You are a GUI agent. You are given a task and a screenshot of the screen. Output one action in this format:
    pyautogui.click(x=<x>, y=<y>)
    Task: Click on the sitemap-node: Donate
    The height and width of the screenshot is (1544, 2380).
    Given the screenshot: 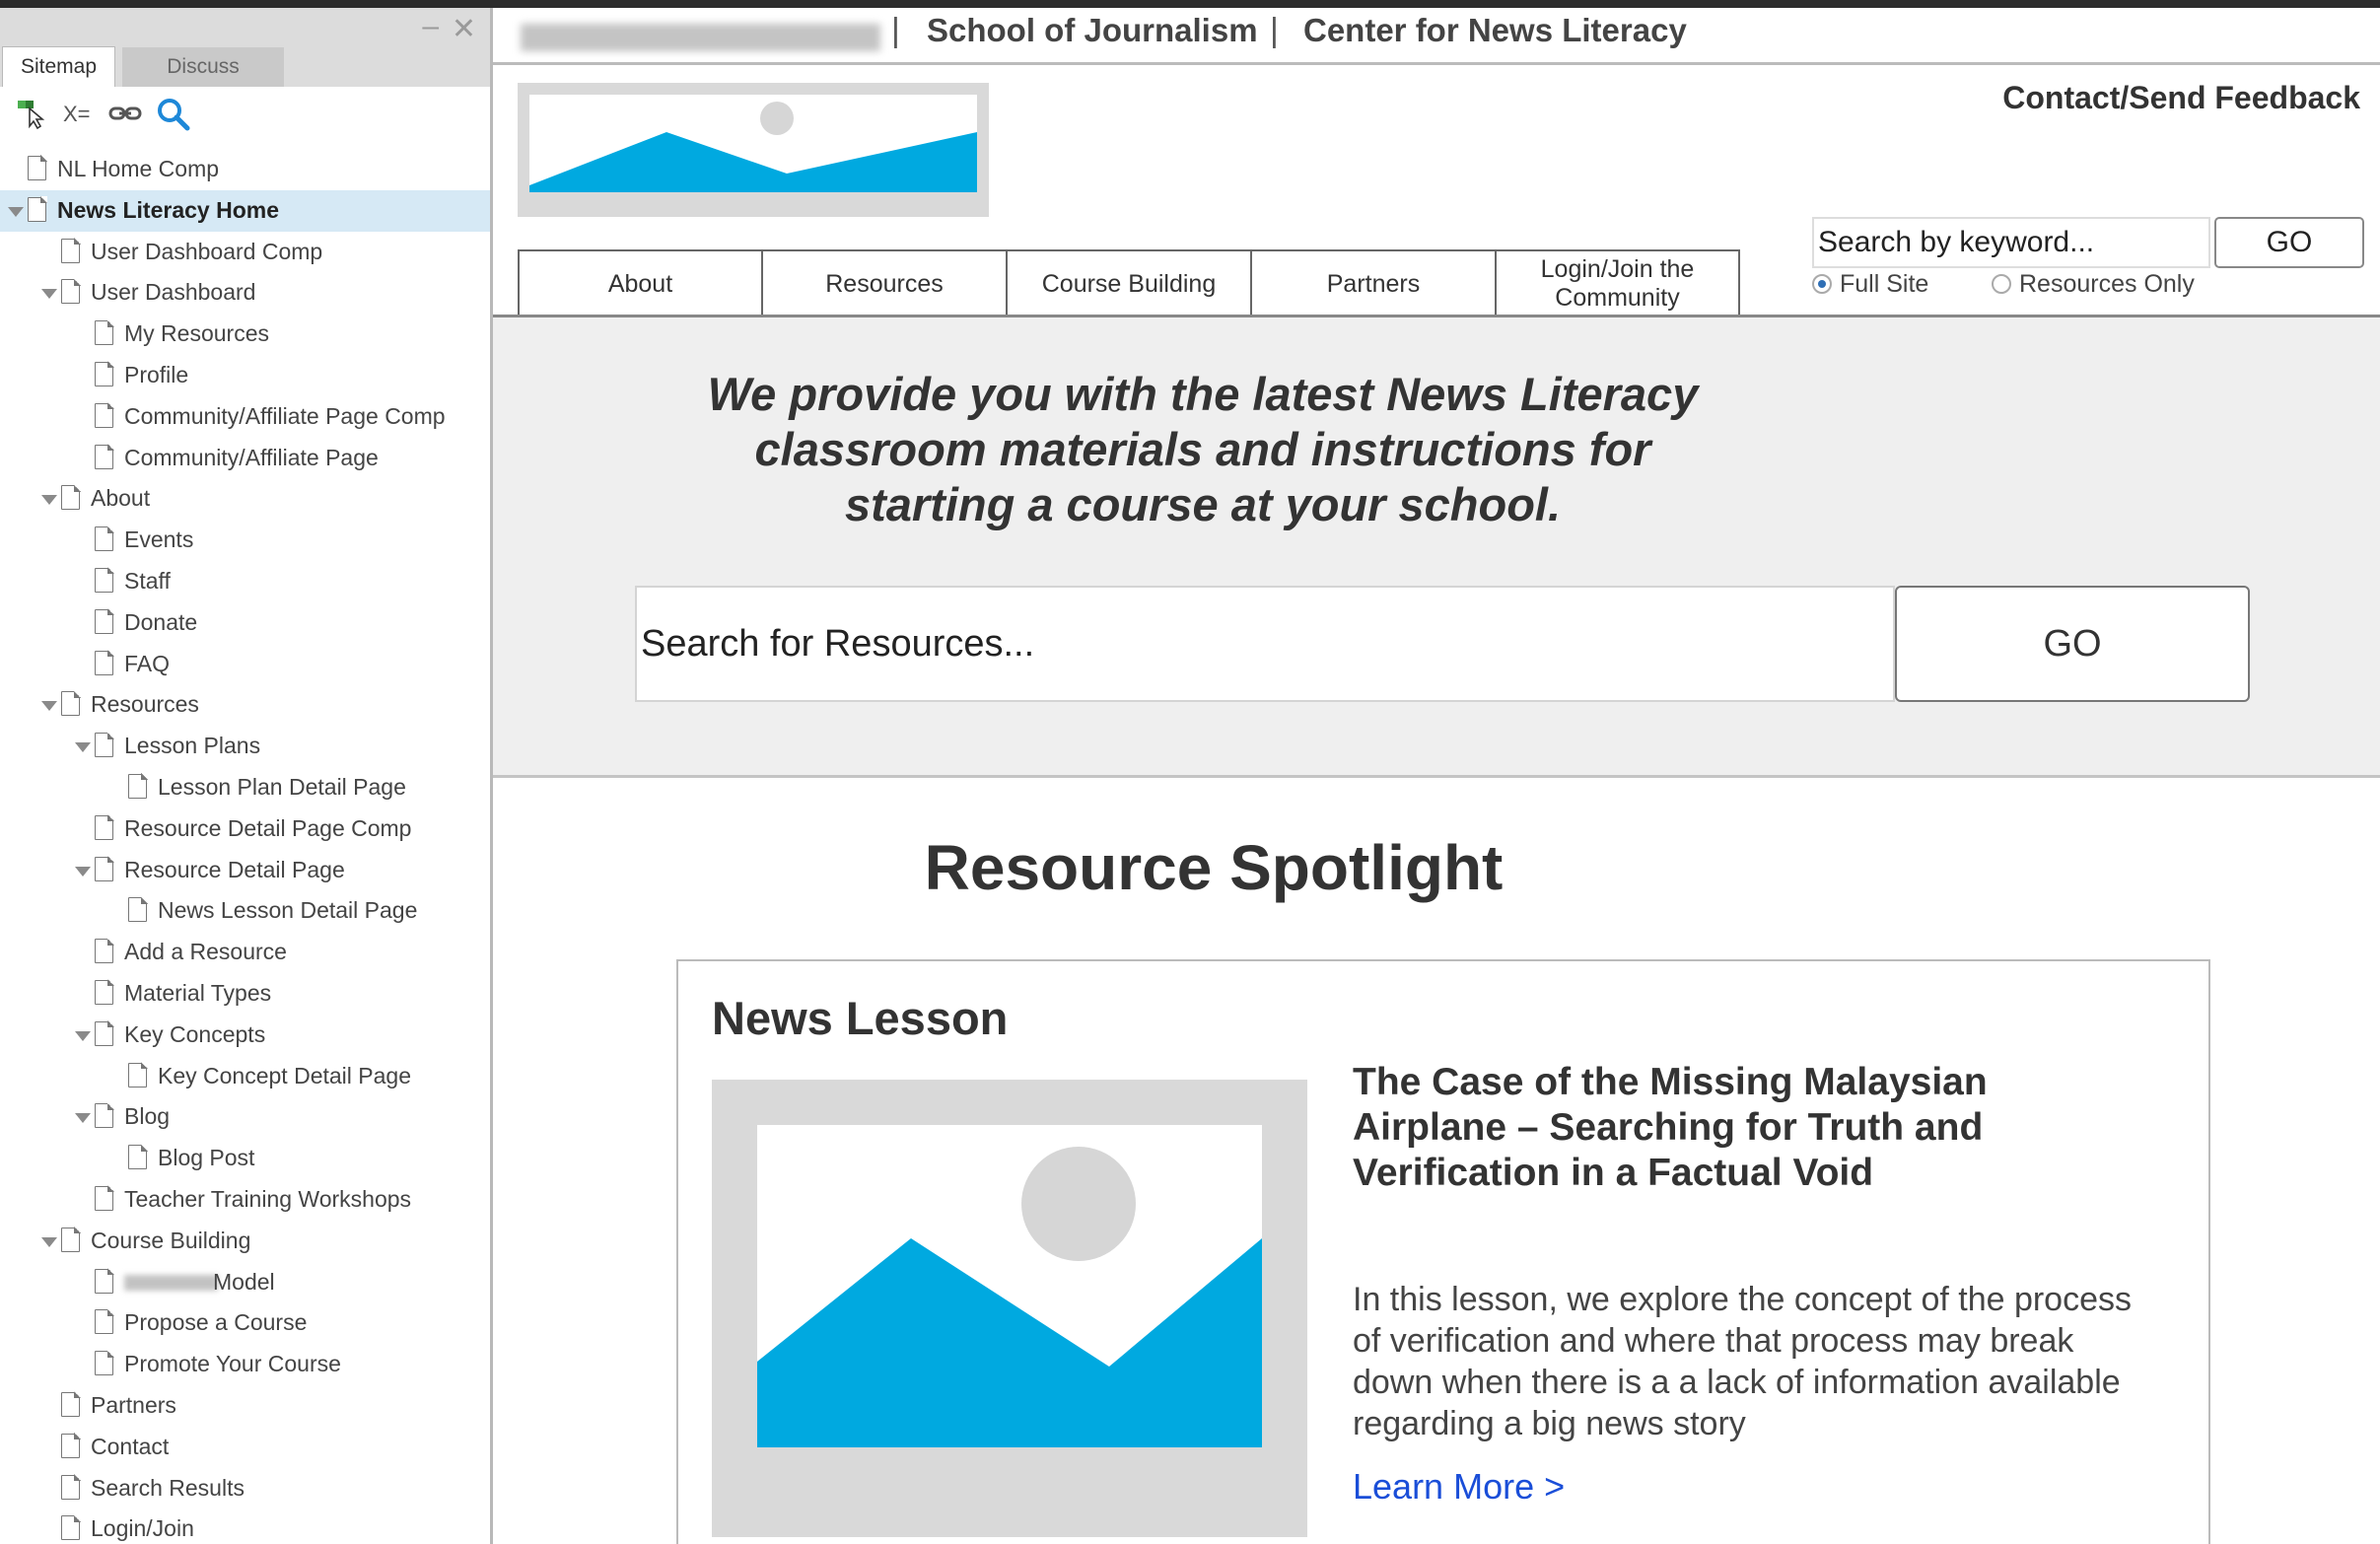 What is the action you would take?
    pyautogui.click(x=245, y=623)
    